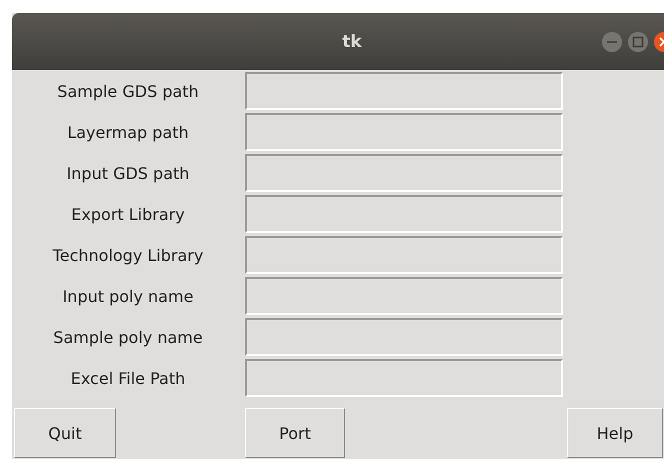 The height and width of the screenshot is (459, 664). I want to click on port-button: Port, so click(295, 433).